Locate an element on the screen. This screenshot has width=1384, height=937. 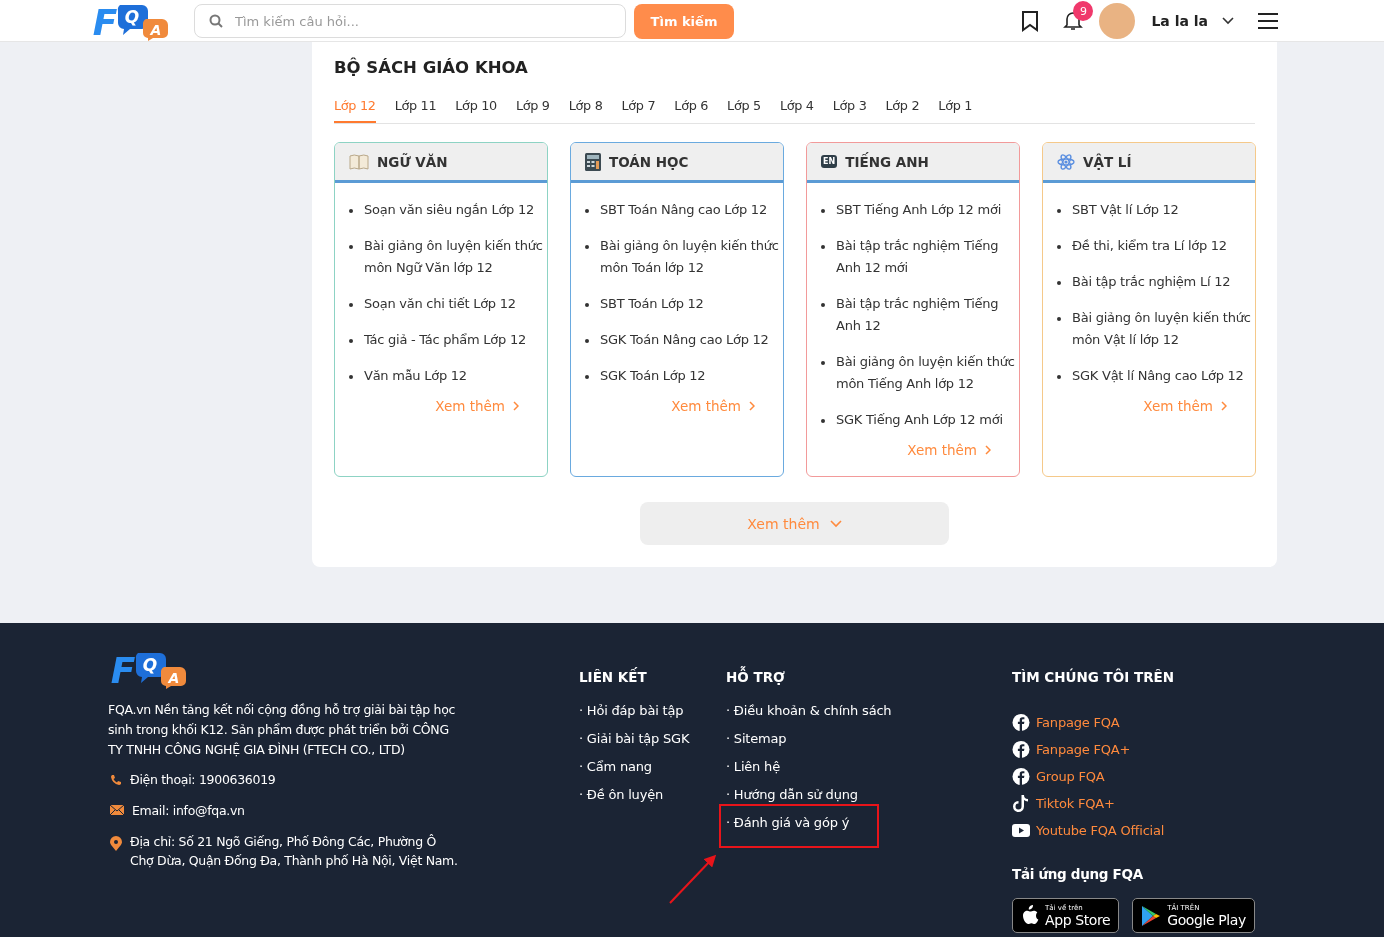
apple-icon is located at coordinates (1030, 915).